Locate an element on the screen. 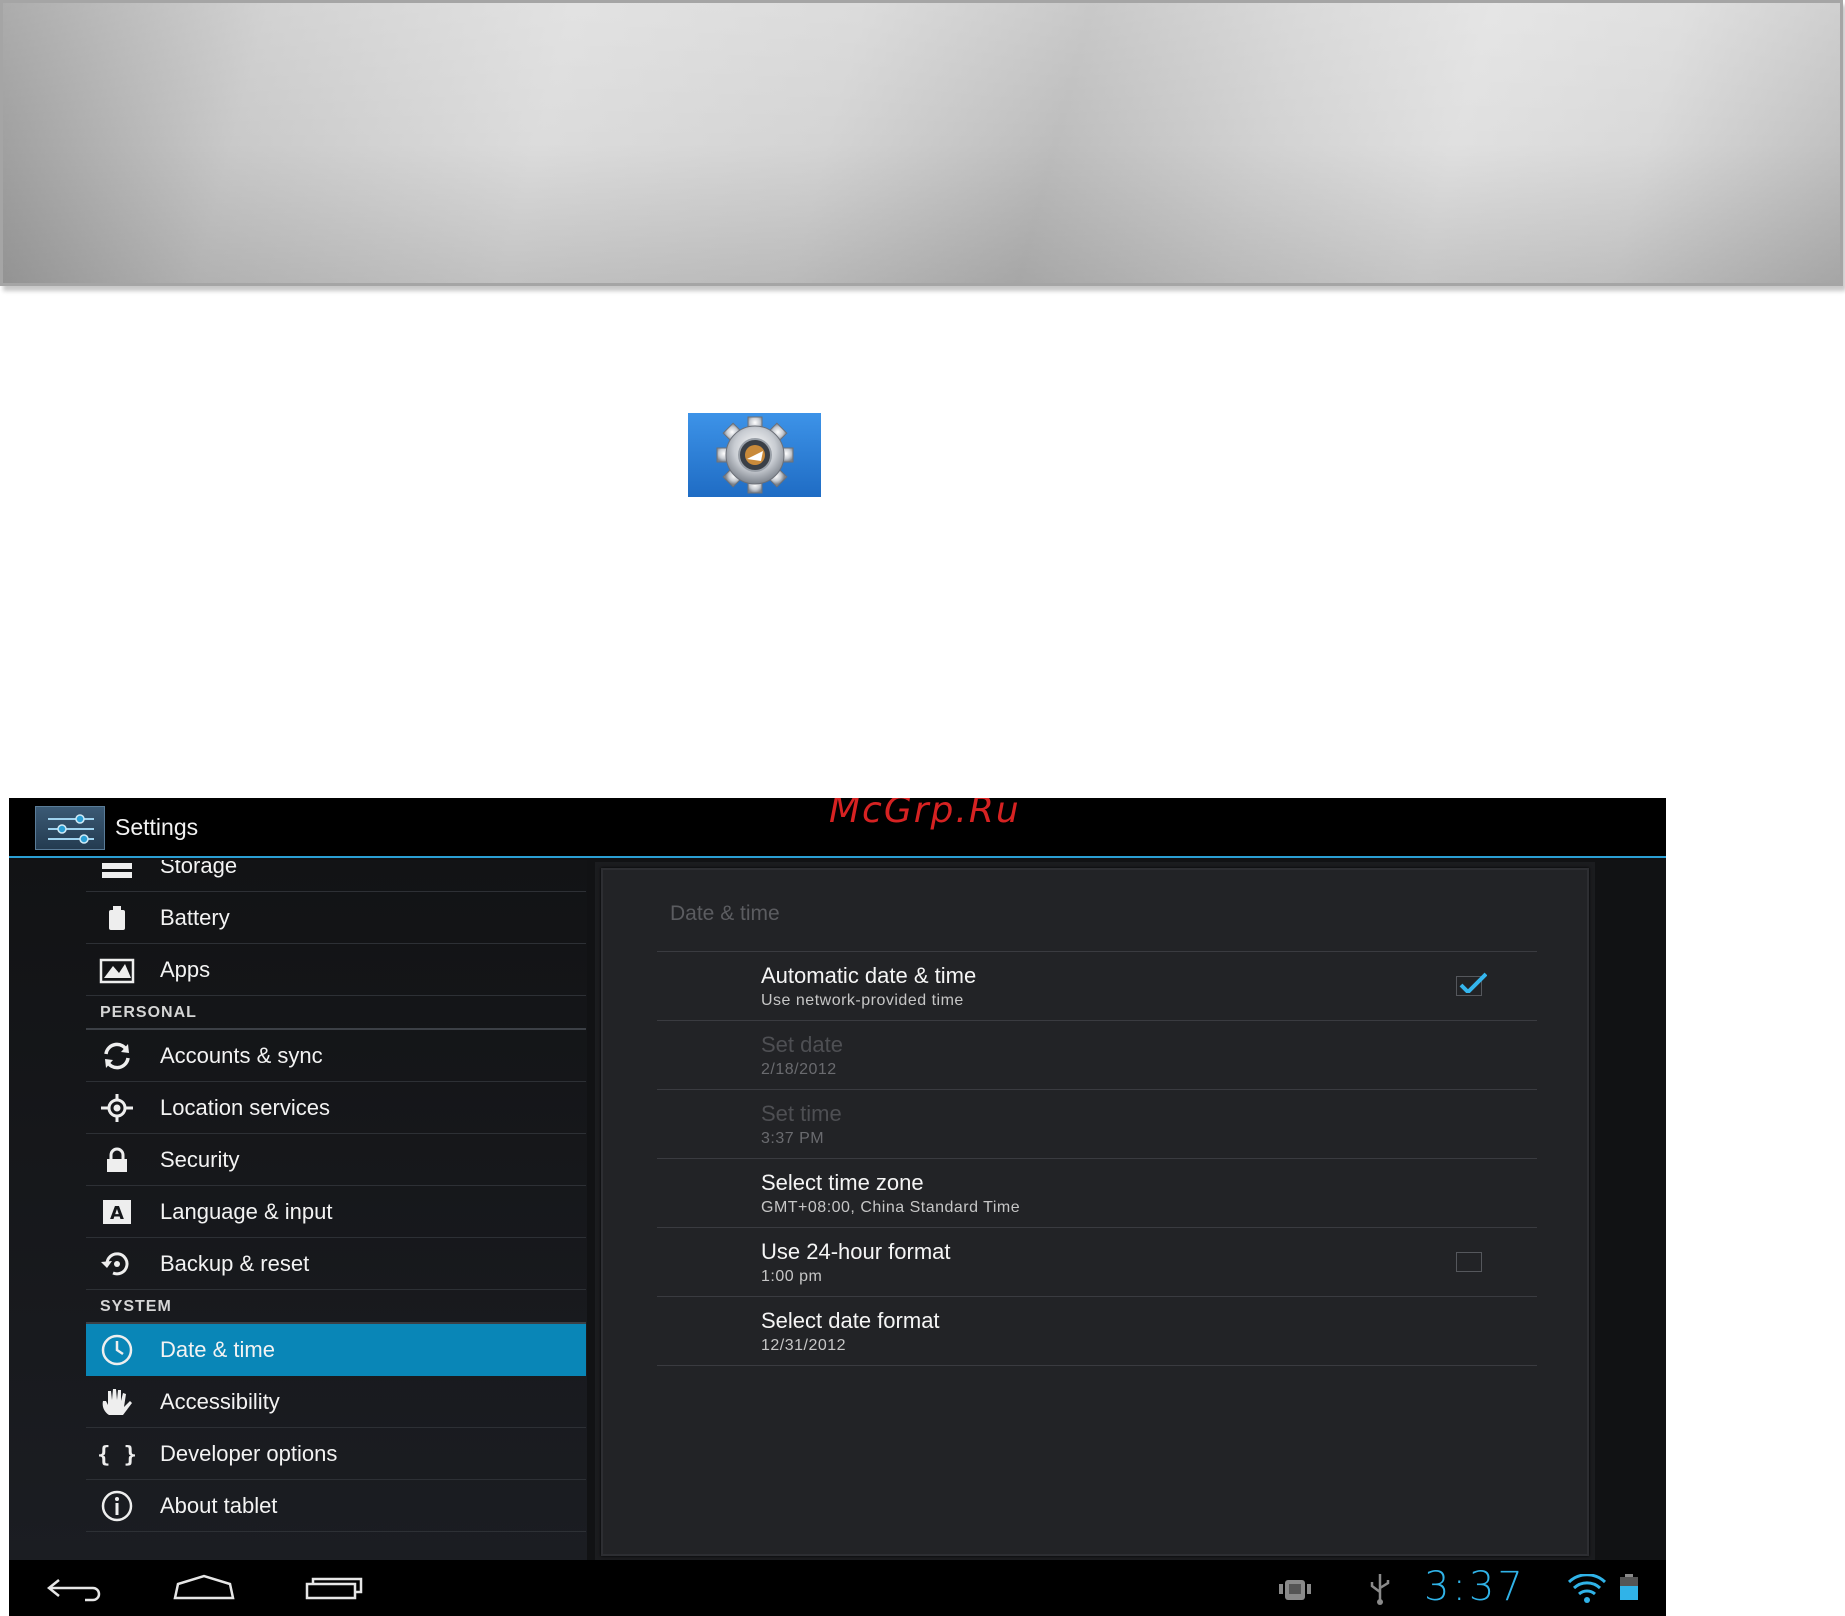 The width and height of the screenshot is (1845, 1616). action-bar: Settings McGrp.Ru is located at coordinates (837, 828).